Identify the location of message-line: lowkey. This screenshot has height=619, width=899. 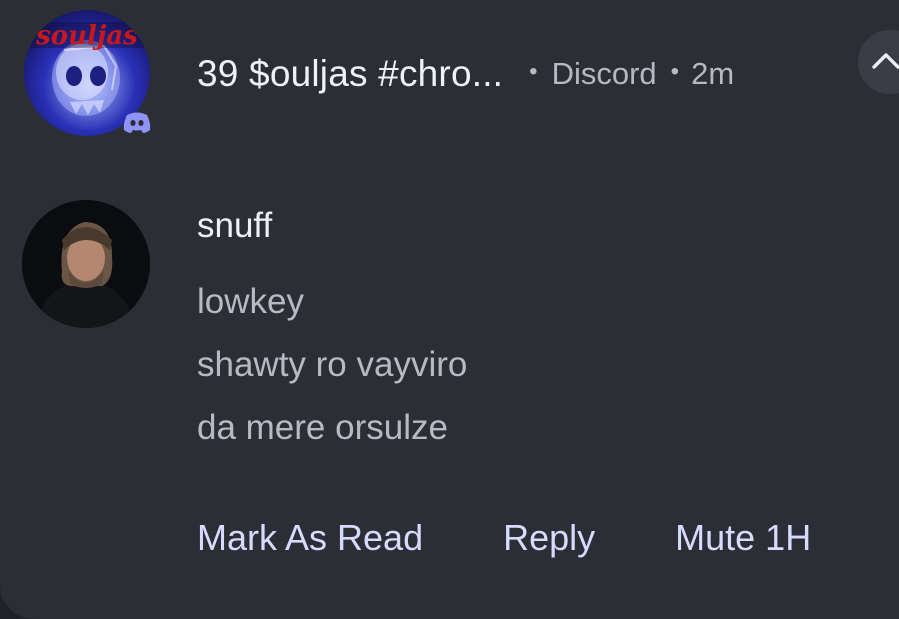
(250, 301).